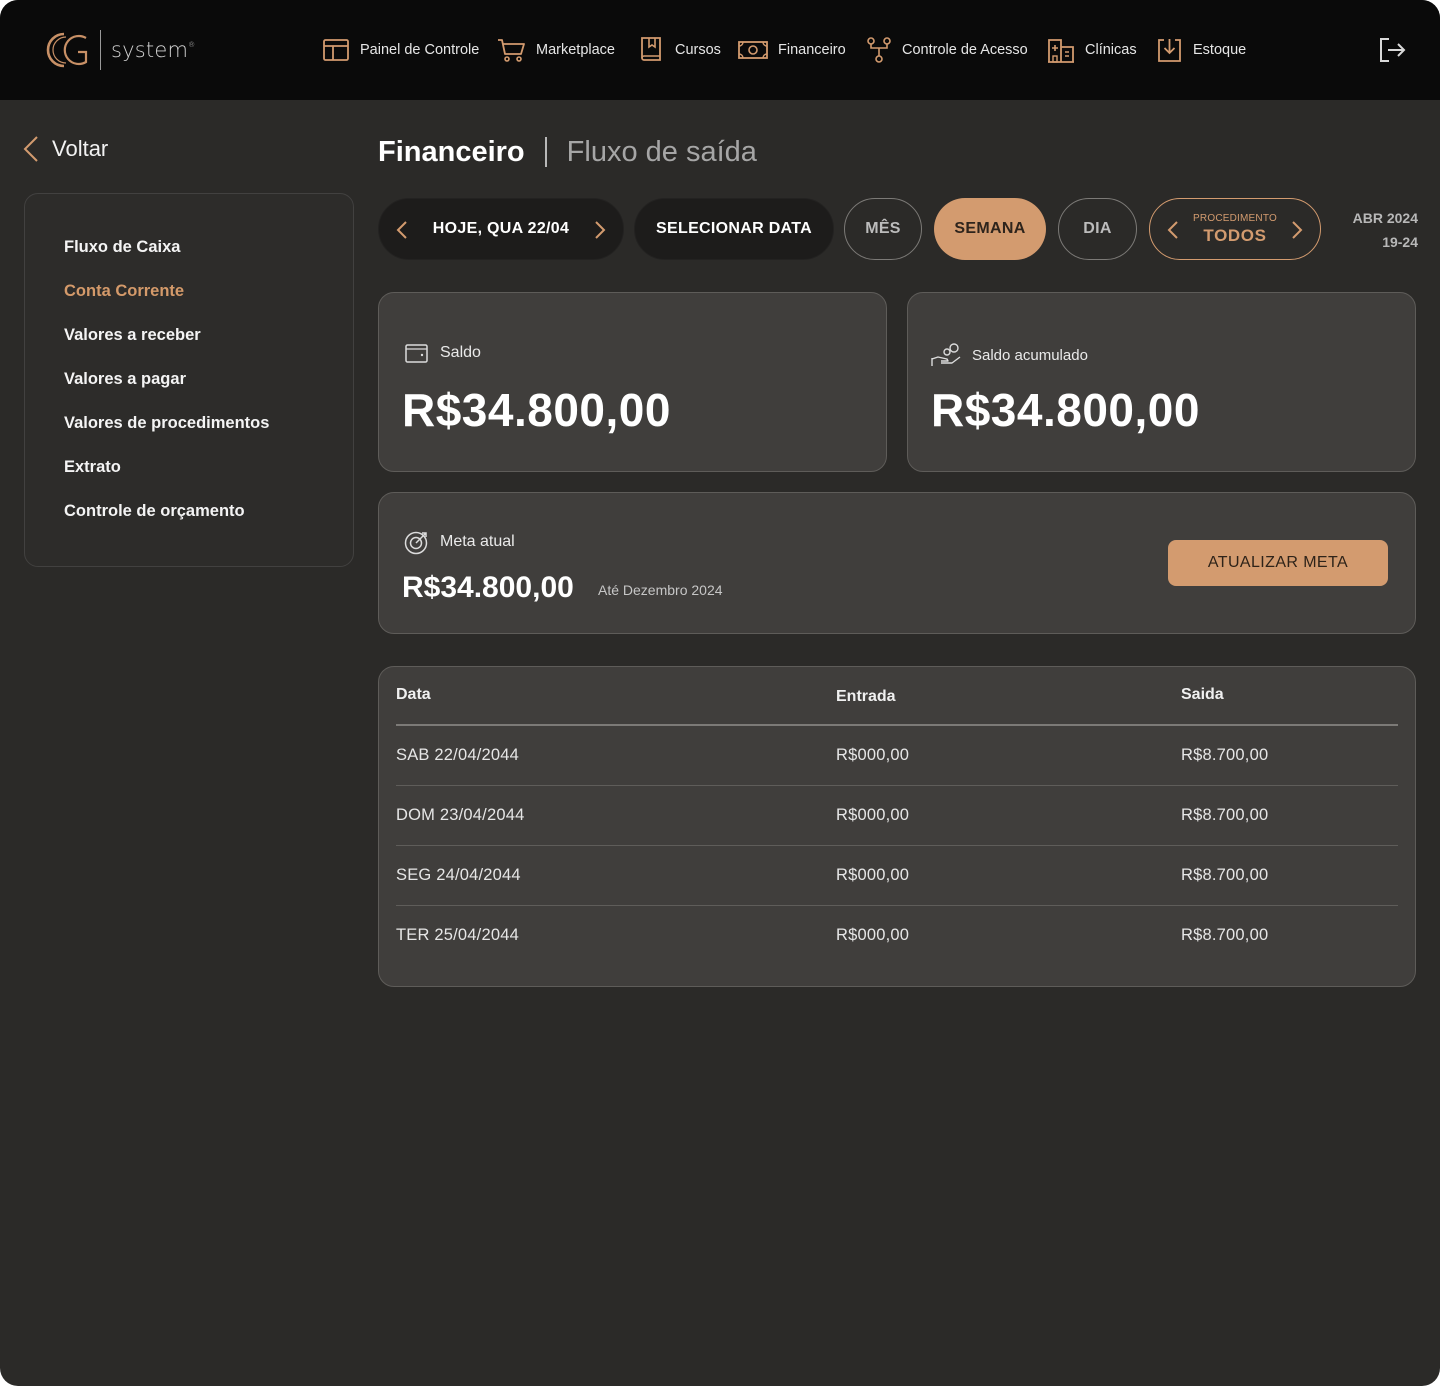 Image resolution: width=1440 pixels, height=1386 pixels. Describe the element at coordinates (451, 151) in the screenshot. I see `page-title-main: Financeiro` at that location.